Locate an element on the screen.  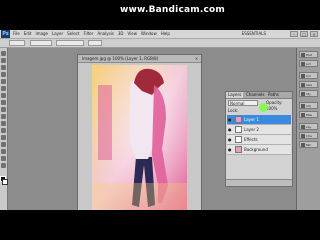
letterbox-top: www.Bandicam.com is located at coordinates (160, 15).